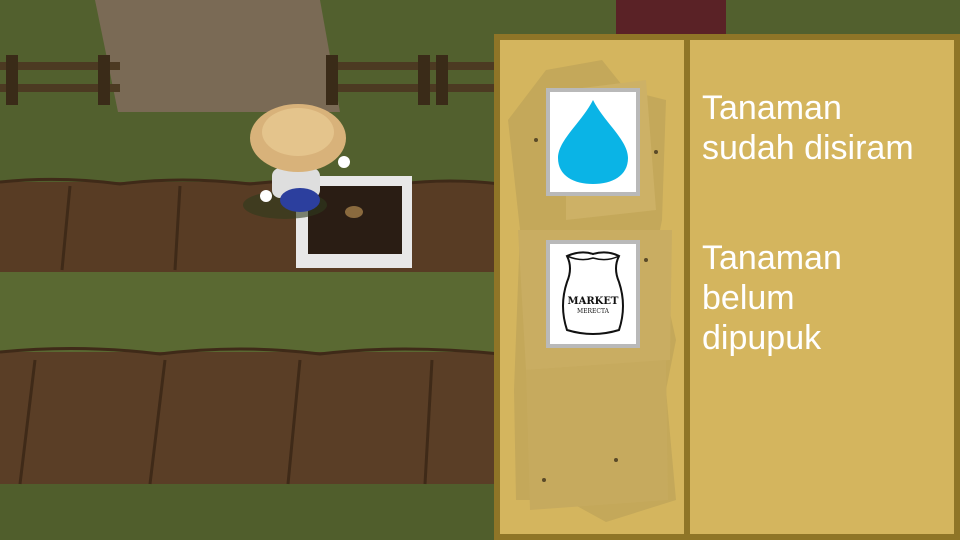  What do you see at coordinates (217, 56) in the screenshot?
I see `dirt-path` at bounding box center [217, 56].